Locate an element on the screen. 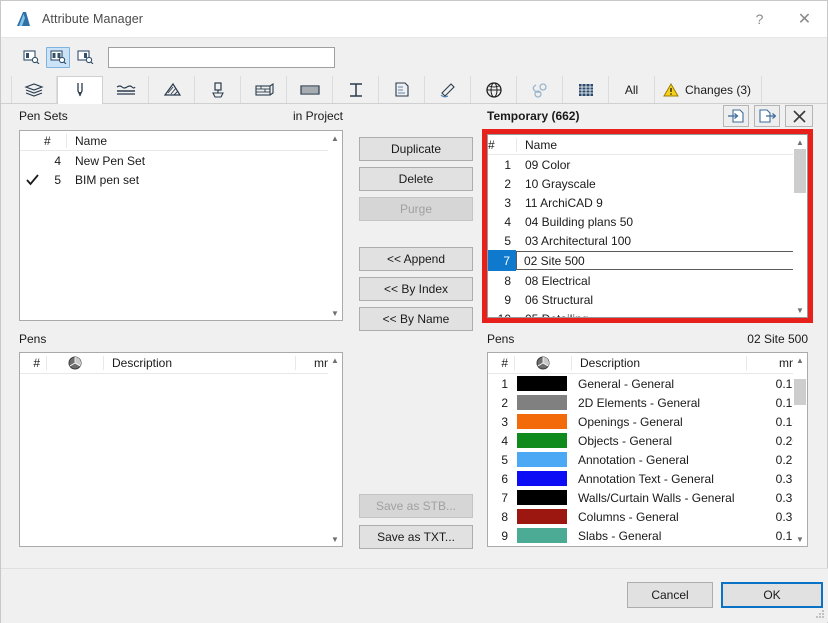  table-row: 9 Slabs - General 0.13 is located at coordinates (647, 535).